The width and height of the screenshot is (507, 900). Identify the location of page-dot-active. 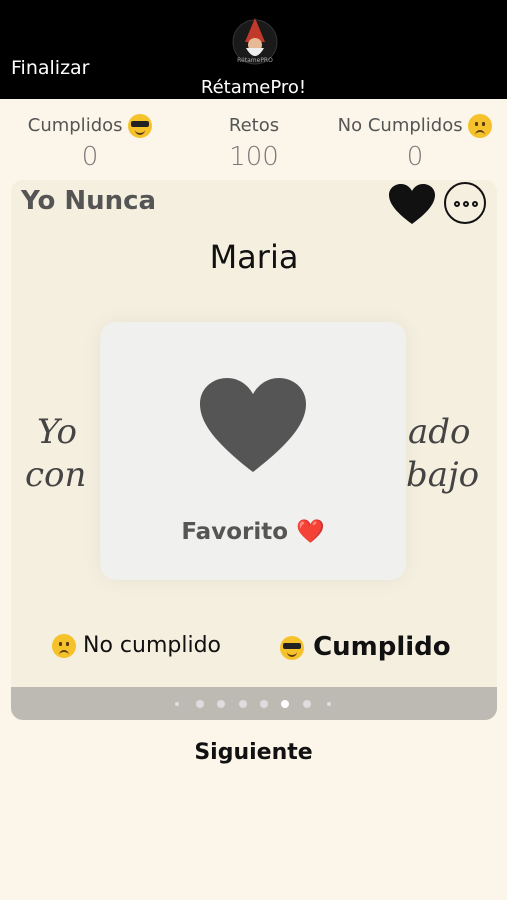
(285, 704).